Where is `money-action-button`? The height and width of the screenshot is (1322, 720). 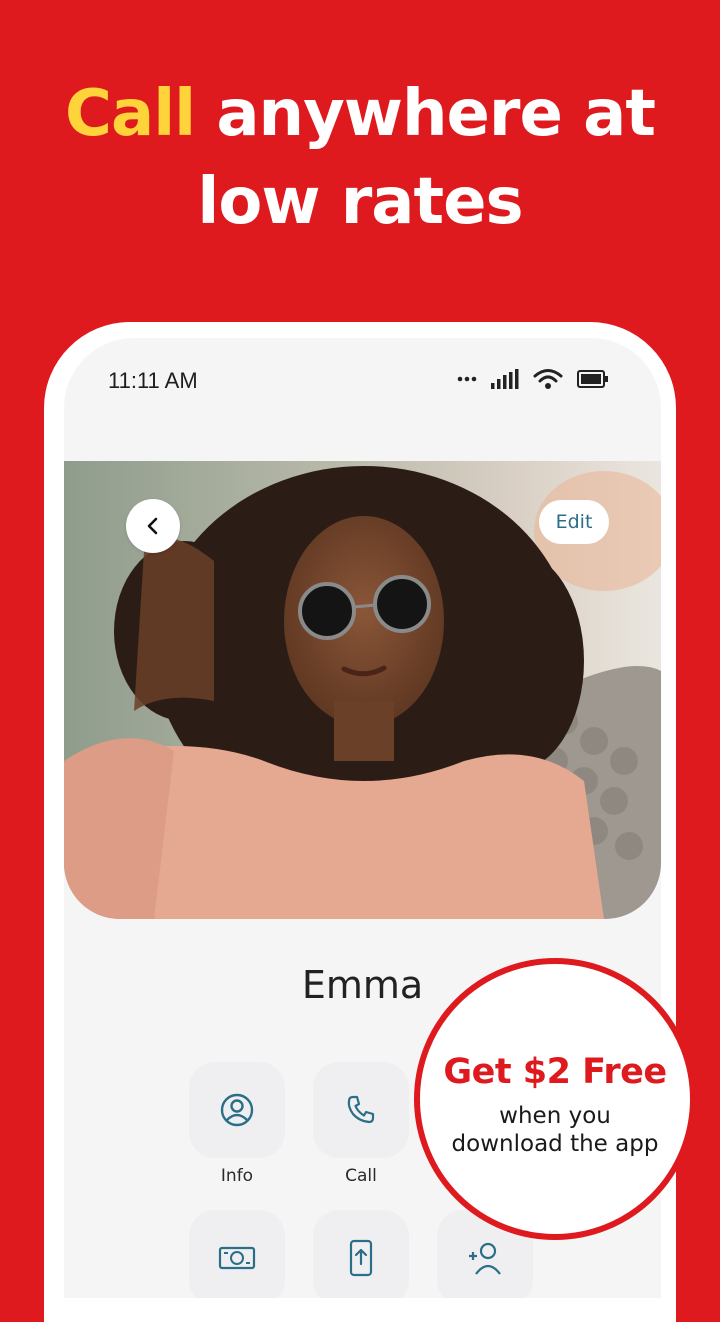 money-action-button is located at coordinates (237, 1254).